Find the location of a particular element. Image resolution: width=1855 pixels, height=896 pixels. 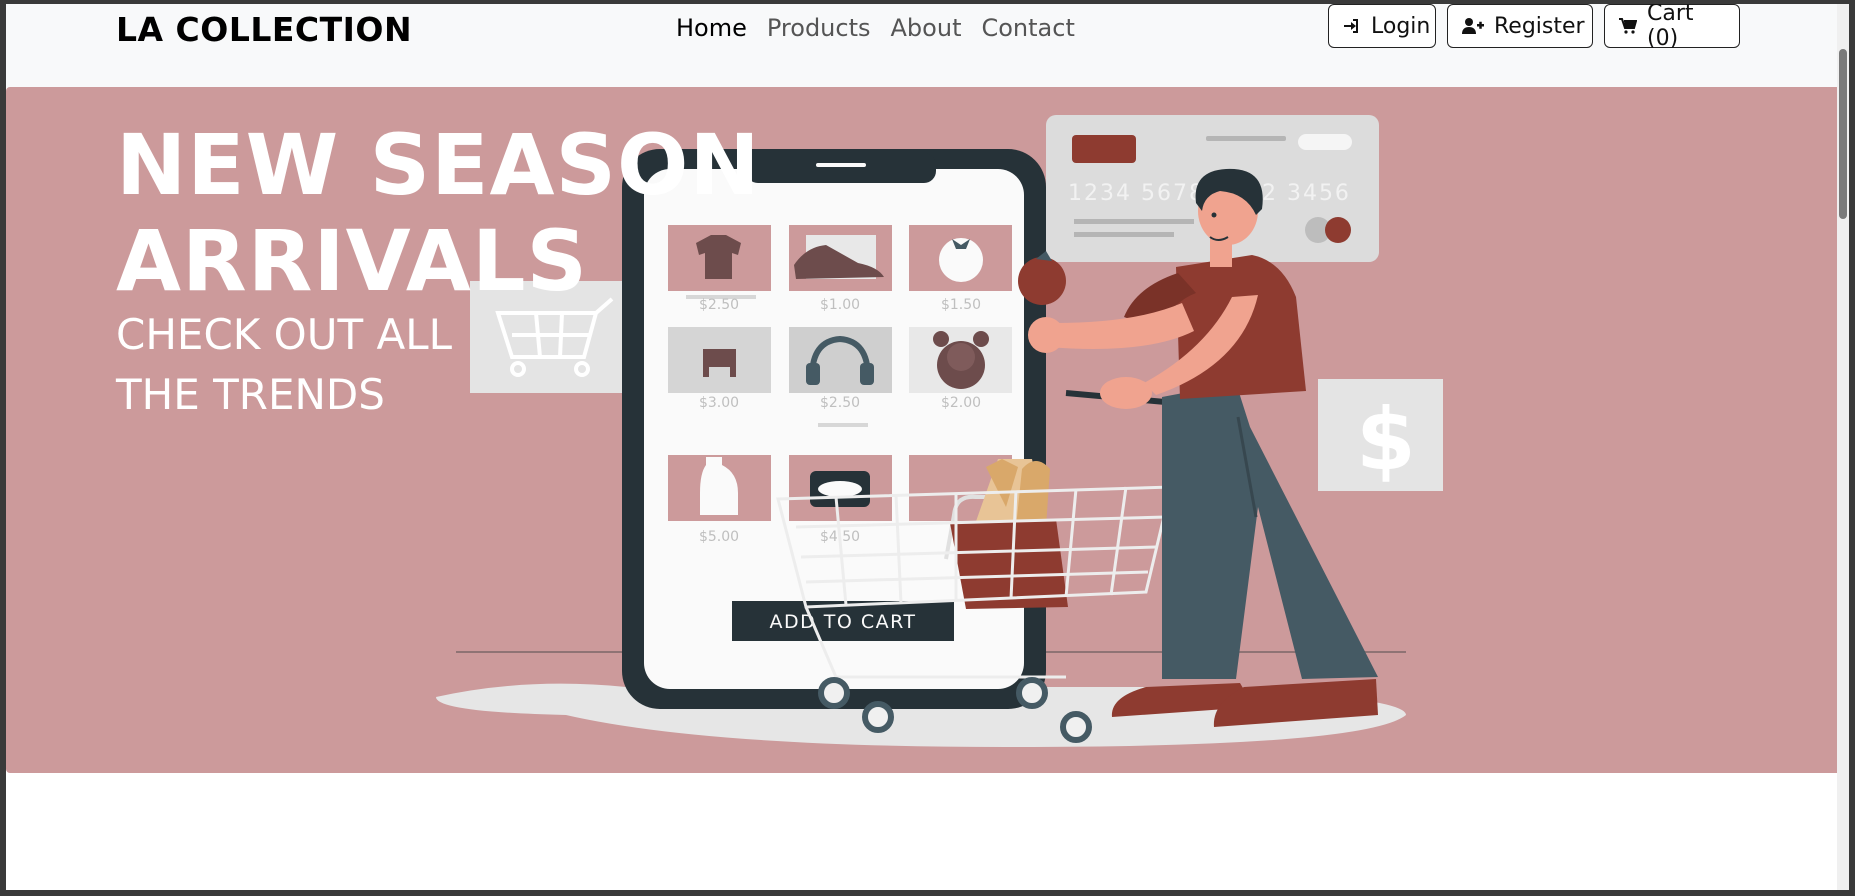

dollar-icon: $ is located at coordinates (1386, 440).